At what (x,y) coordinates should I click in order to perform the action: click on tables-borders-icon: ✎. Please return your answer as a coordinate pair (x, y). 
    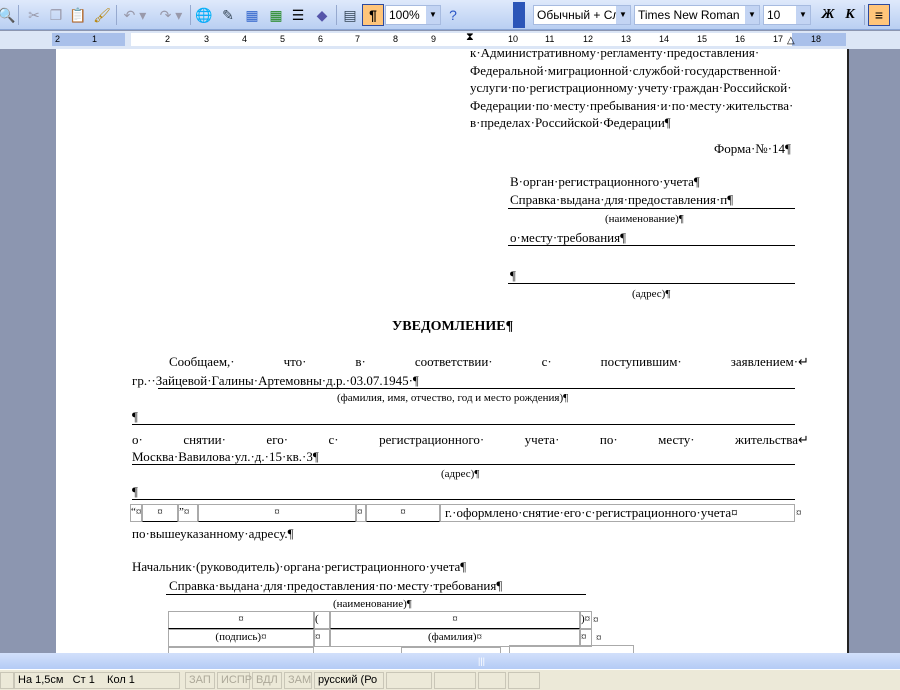
    Looking at the image, I should click on (228, 15).